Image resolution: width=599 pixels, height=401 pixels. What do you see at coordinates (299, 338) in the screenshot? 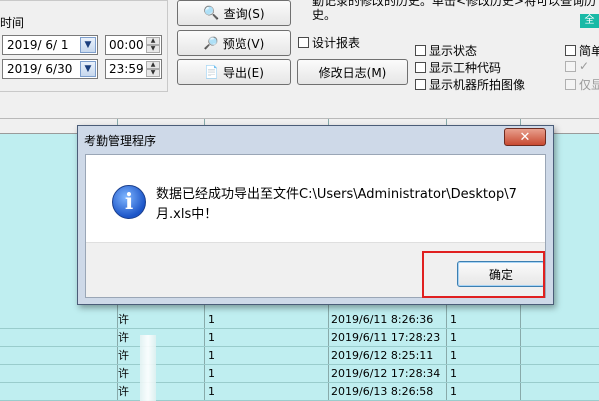
I see `table-row: 许 1 2019/6/11 17:28:23 1` at bounding box center [299, 338].